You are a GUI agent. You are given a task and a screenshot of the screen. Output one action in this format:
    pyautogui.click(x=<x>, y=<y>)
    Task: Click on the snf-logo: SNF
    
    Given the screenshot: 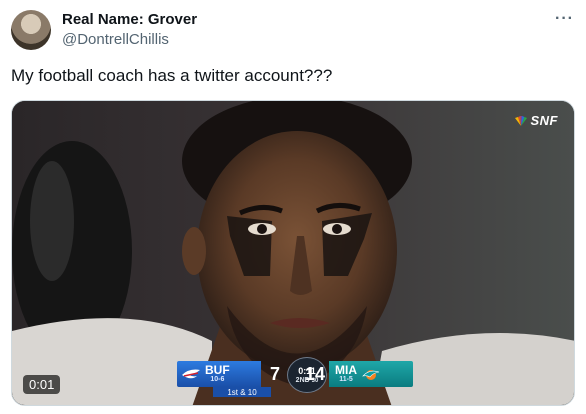 What is the action you would take?
    pyautogui.click(x=536, y=120)
    